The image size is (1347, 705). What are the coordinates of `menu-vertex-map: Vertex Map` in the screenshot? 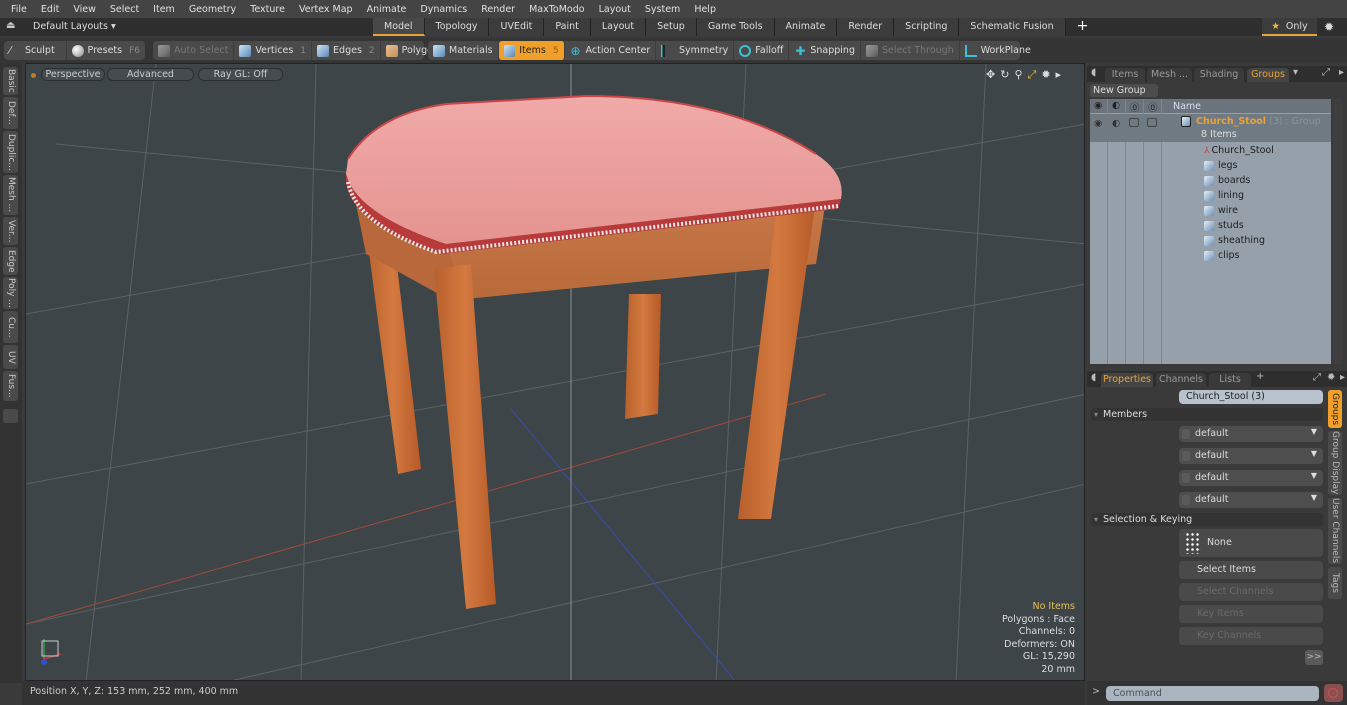 It's located at (326, 9).